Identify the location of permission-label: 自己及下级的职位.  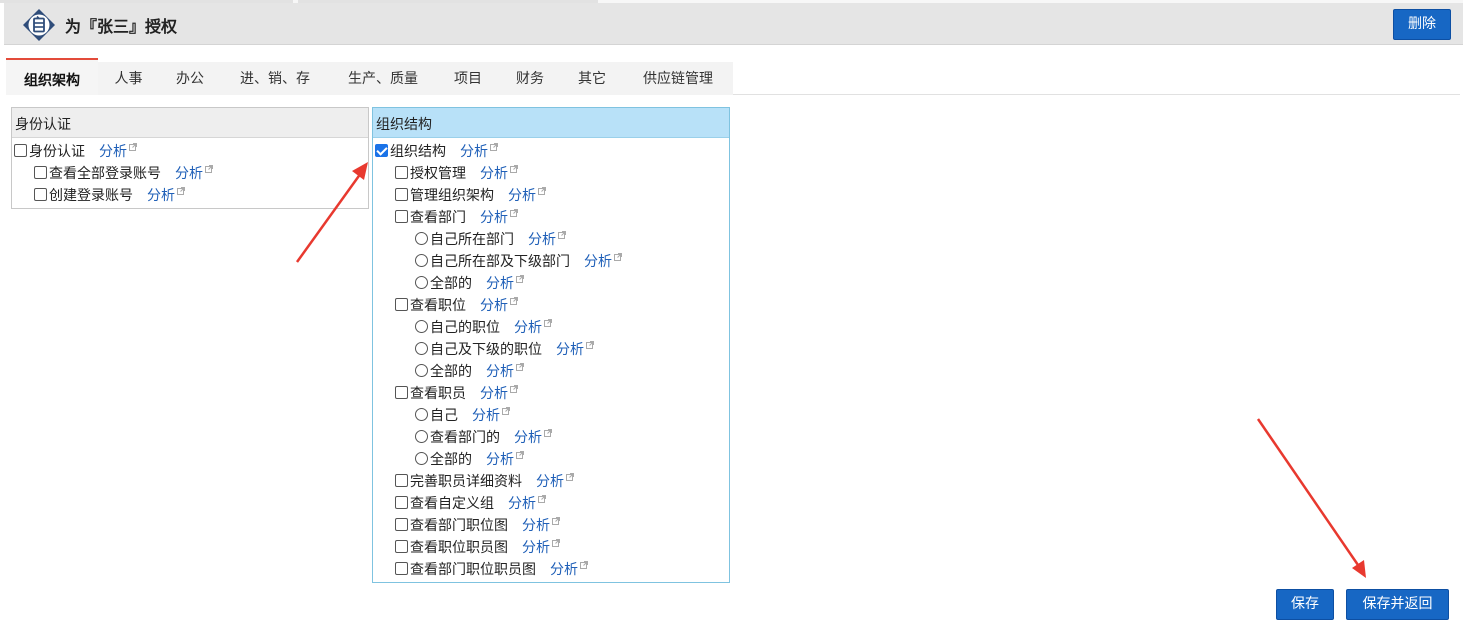
(486, 350).